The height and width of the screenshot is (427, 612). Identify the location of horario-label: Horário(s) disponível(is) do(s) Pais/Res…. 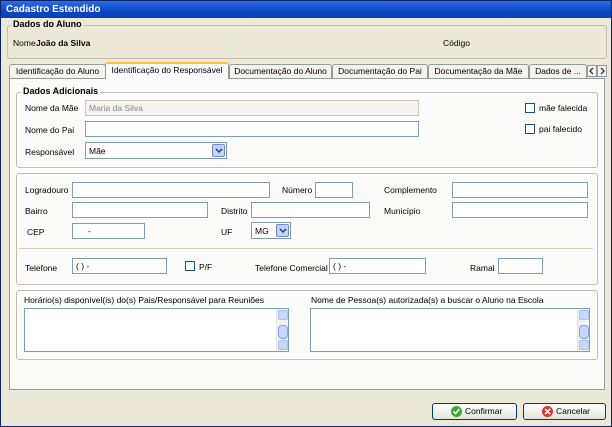
(144, 300).